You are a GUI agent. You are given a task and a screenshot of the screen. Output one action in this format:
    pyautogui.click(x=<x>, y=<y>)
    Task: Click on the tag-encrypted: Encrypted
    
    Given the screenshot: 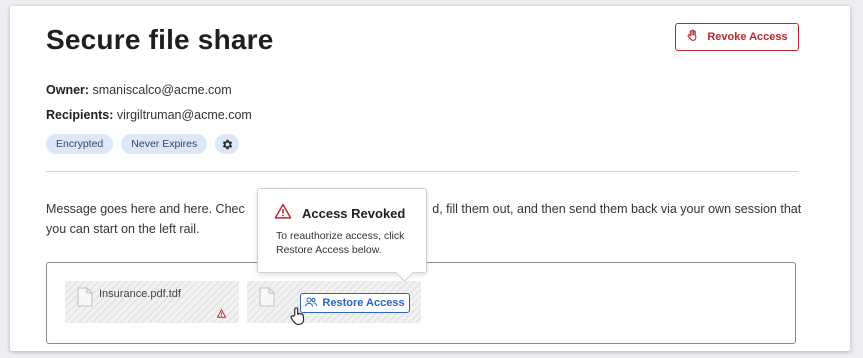 What is the action you would take?
    pyautogui.click(x=80, y=144)
    